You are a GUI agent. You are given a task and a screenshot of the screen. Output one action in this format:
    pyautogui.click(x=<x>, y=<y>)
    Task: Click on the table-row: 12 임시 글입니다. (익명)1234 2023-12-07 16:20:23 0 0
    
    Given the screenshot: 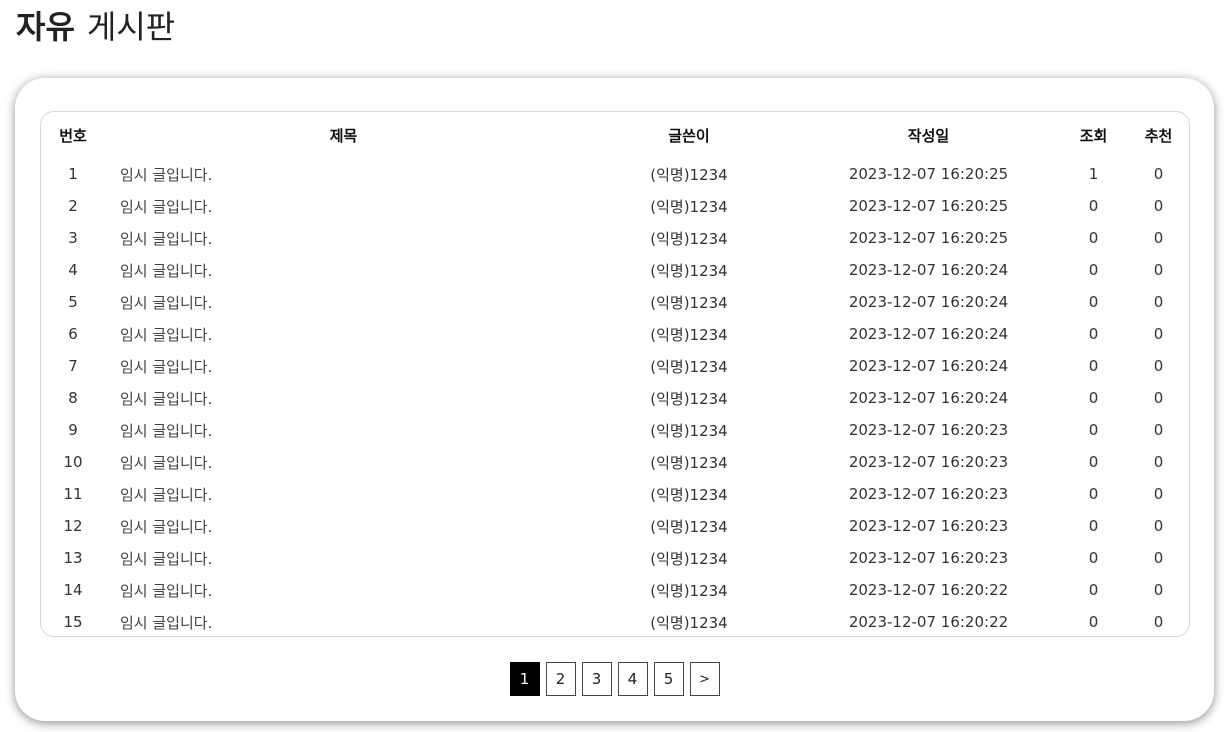 What is the action you would take?
    pyautogui.click(x=615, y=526)
    